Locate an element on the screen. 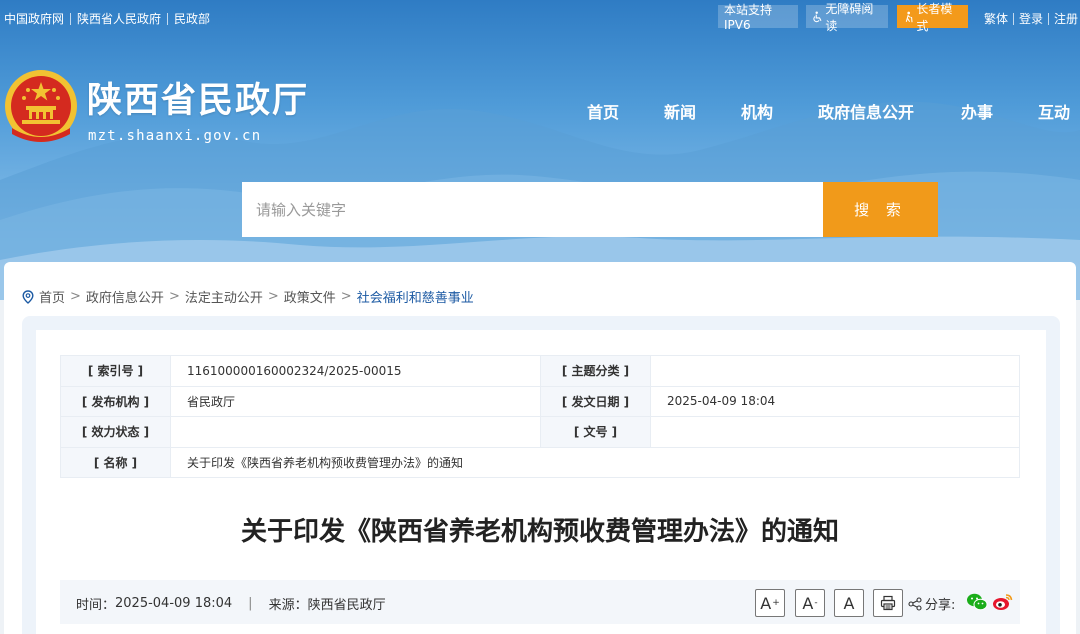  top-link-gov: 中国政府网 is located at coordinates (34, 18).